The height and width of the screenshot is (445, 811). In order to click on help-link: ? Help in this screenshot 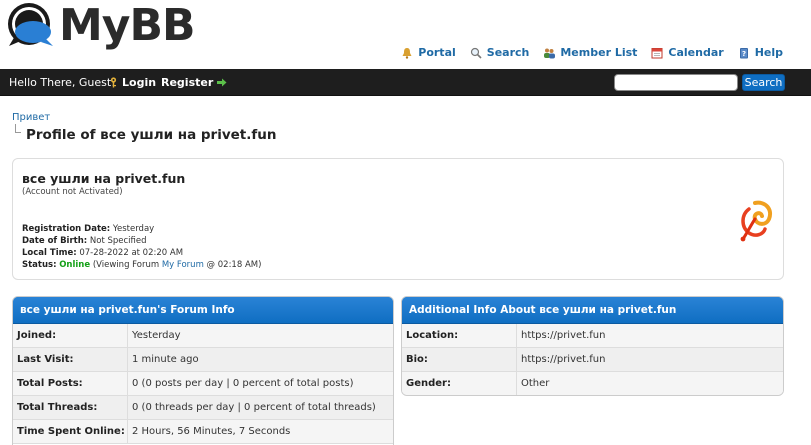, I will do `click(760, 52)`.